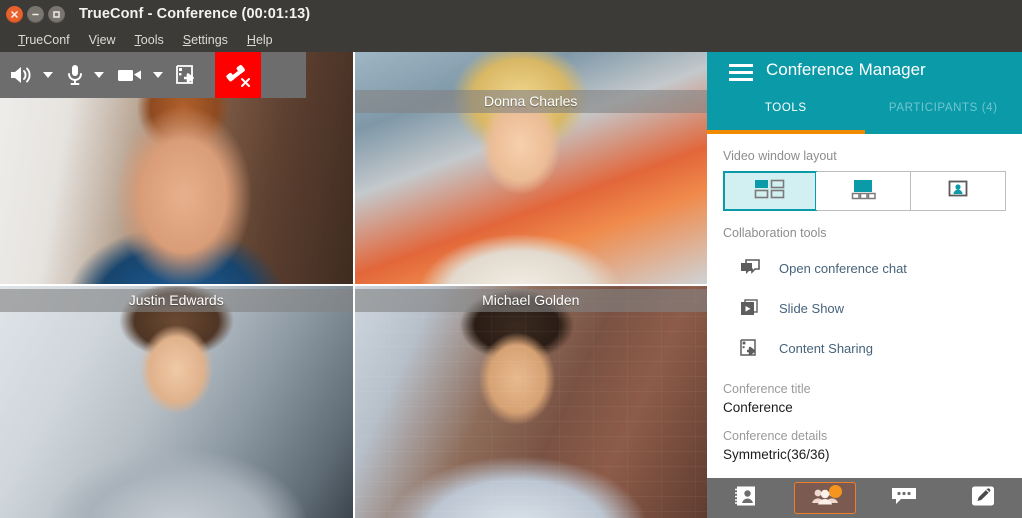 This screenshot has height=518, width=1022. Describe the element at coordinates (843, 268) in the screenshot. I see `open-conference-chat-label: Open conference chat` at that location.